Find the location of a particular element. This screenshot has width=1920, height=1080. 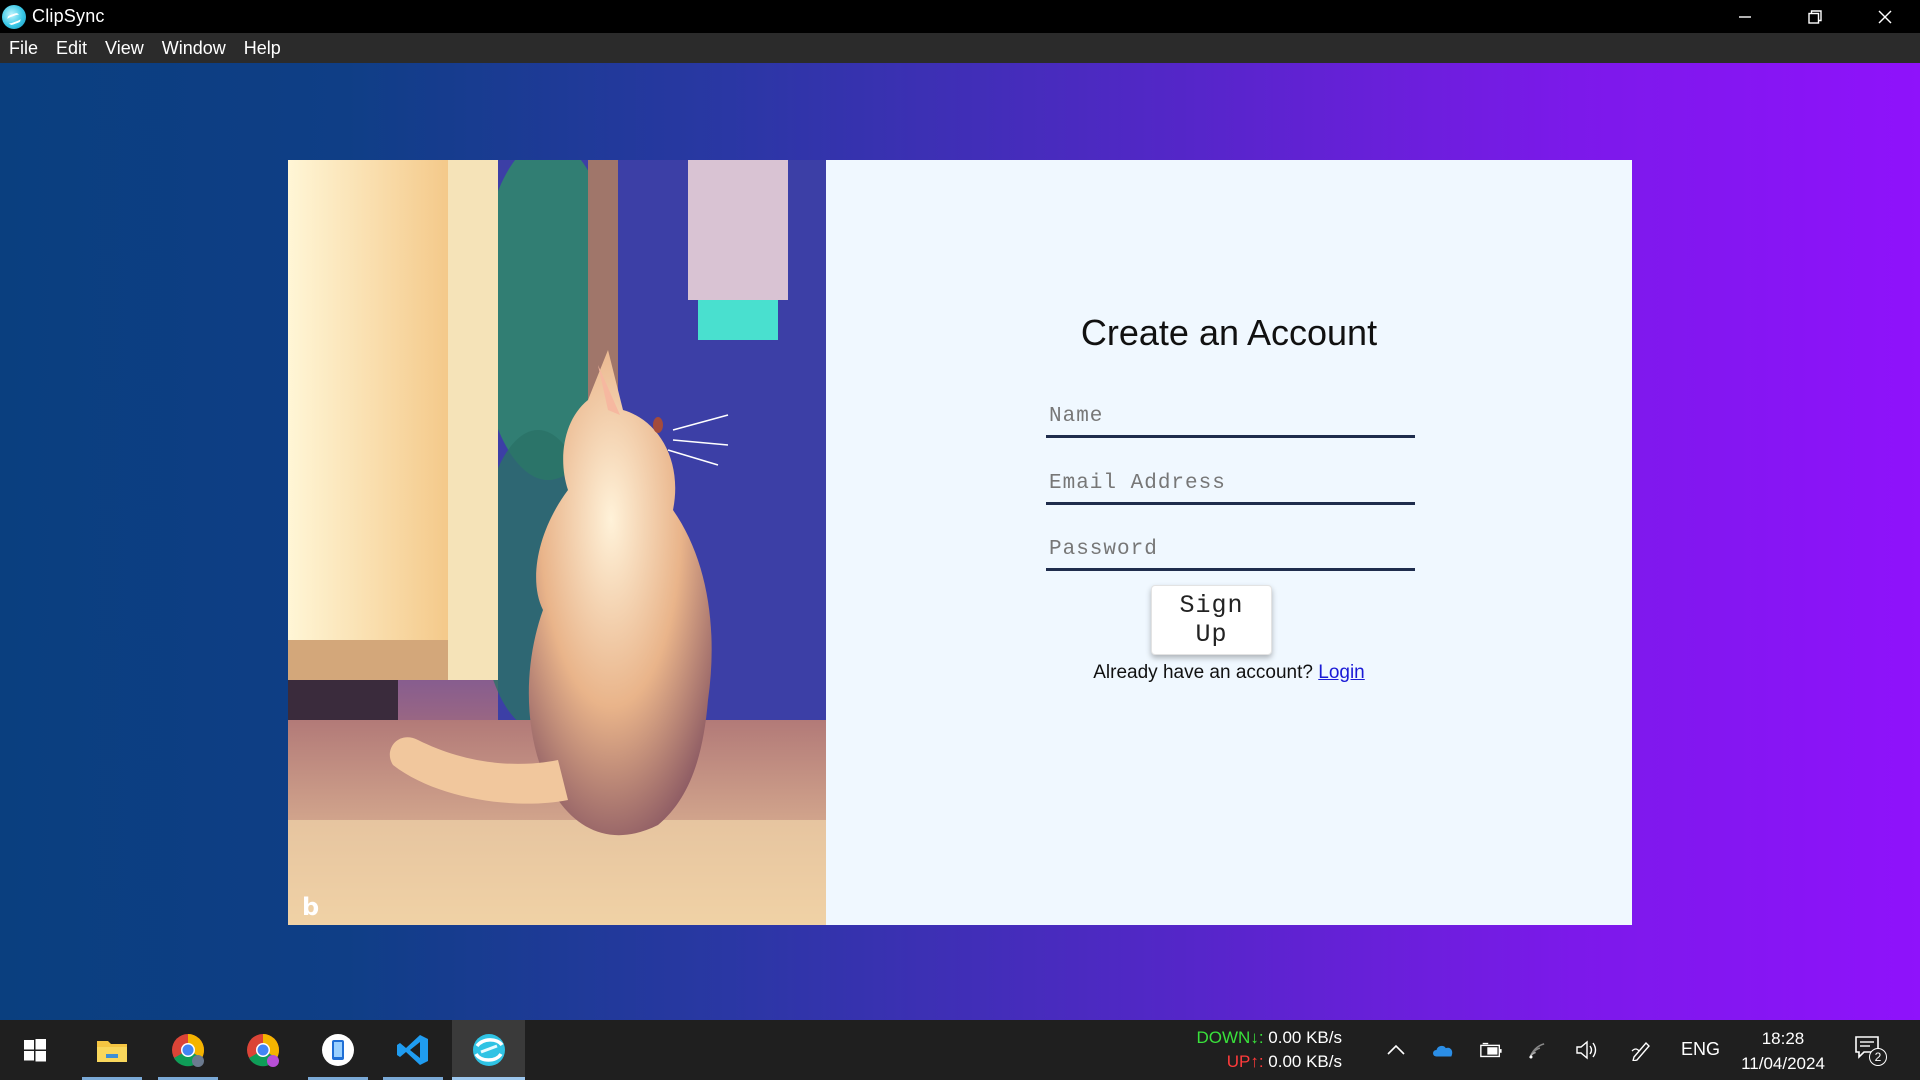

speaker-icon is located at coordinates (1586, 1050).